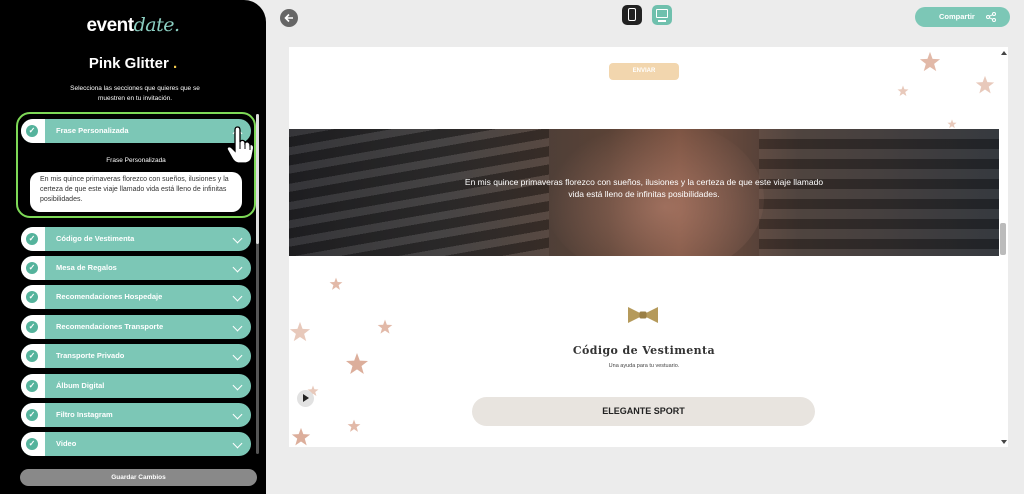 The image size is (1024, 494). What do you see at coordinates (632, 15) in the screenshot?
I see `mobile-view-icon` at bounding box center [632, 15].